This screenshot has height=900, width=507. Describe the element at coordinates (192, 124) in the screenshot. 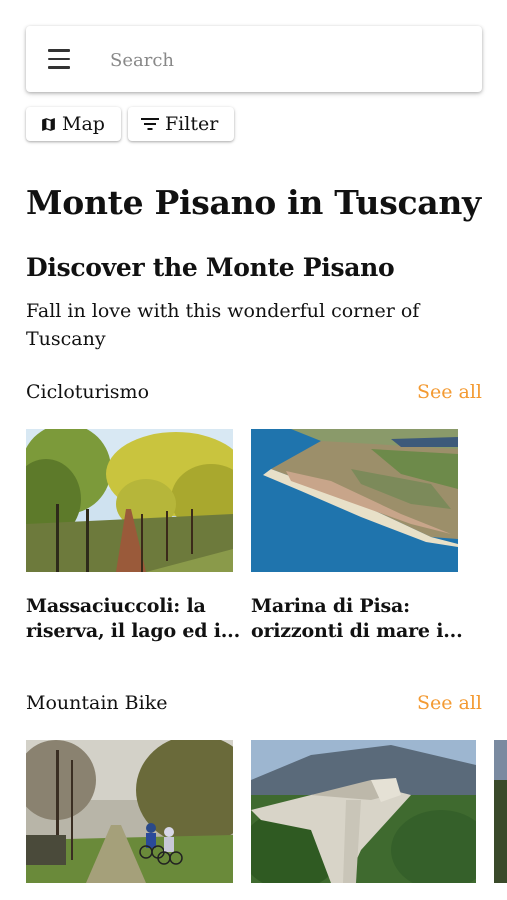

I see `filter-label: Filter` at that location.